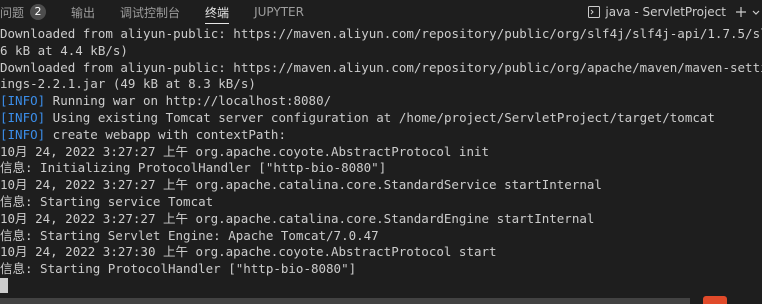  I want to click on tab-terminal-label: 终端, so click(217, 12).